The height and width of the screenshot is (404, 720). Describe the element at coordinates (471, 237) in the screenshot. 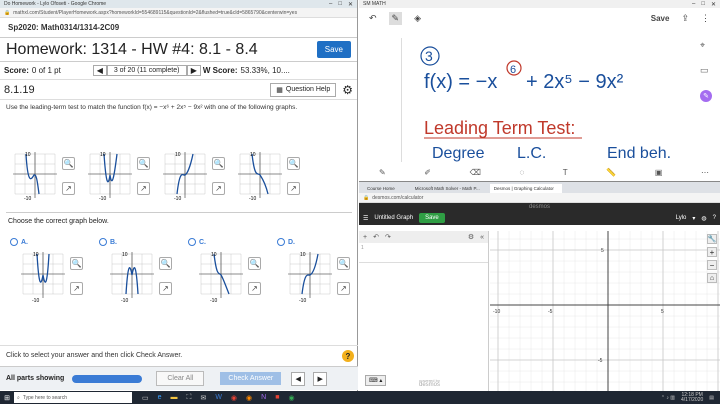

I see `settings-icon: ⚙` at that location.